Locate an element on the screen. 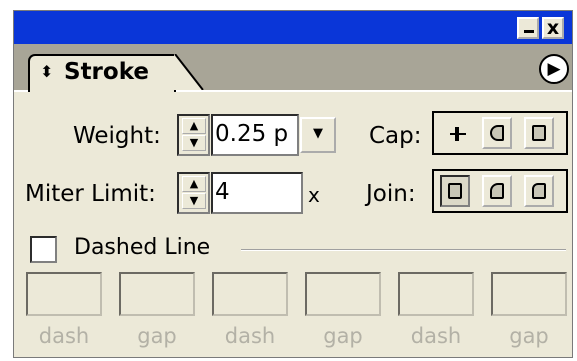 Image resolution: width=577 pixels, height=361 pixels. weight-input: 0.25 p is located at coordinates (255, 135).